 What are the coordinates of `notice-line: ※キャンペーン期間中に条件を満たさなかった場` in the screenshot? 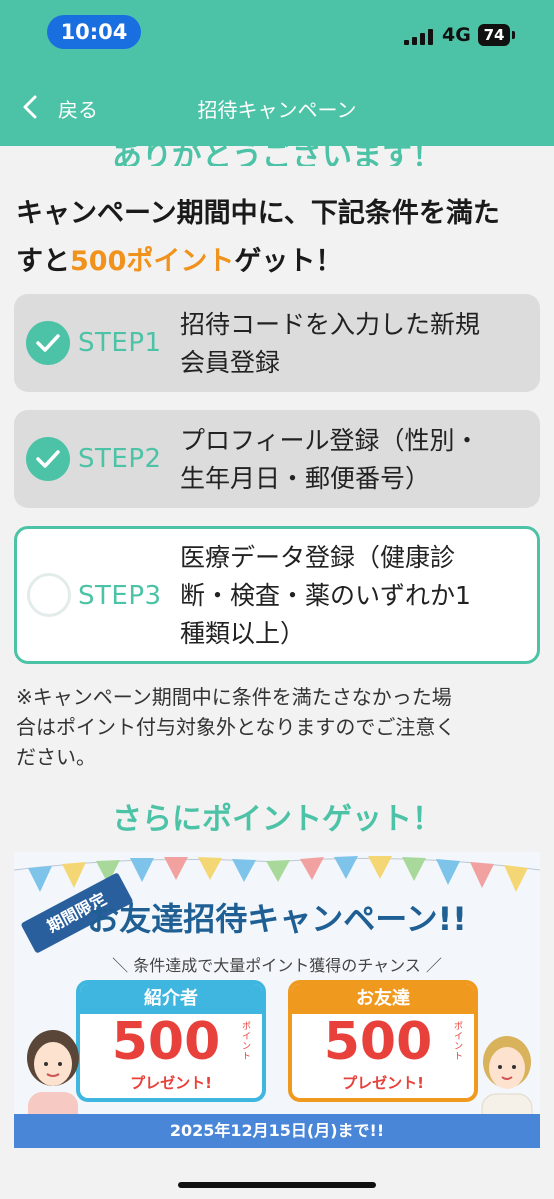 It's located at (234, 697).